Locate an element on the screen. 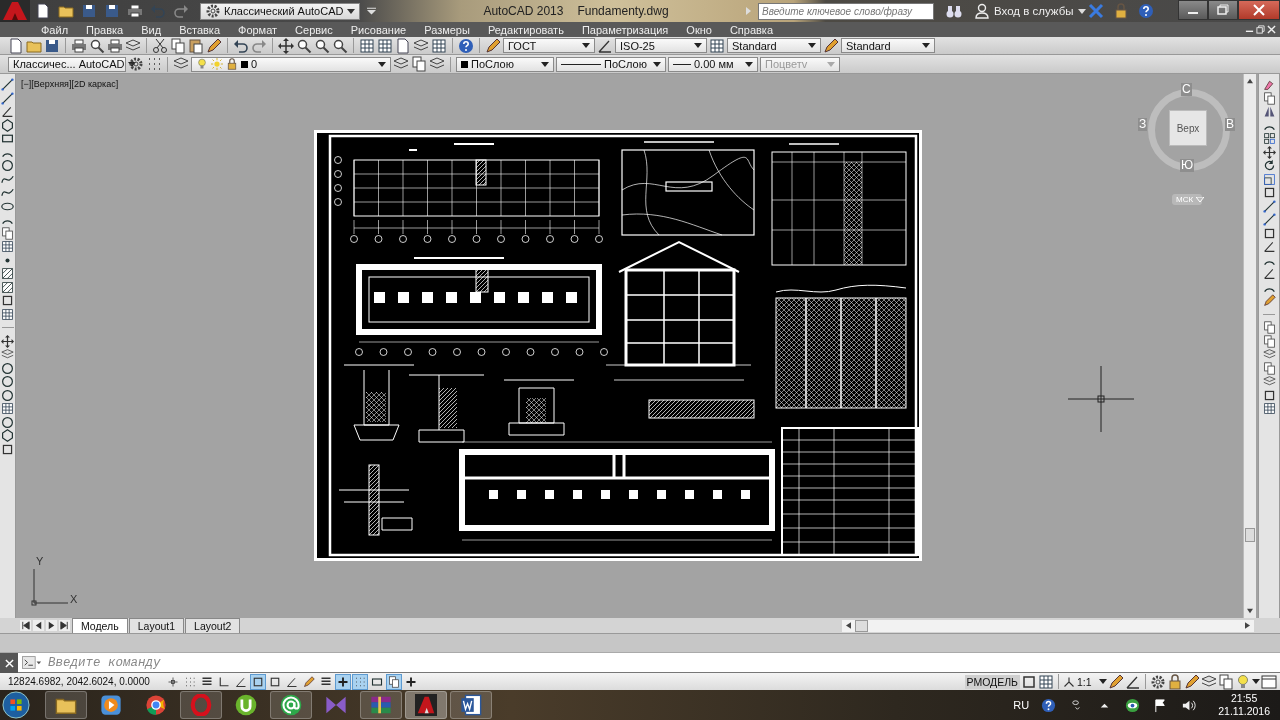  color-dropdown: ПоСлою is located at coordinates (505, 64).